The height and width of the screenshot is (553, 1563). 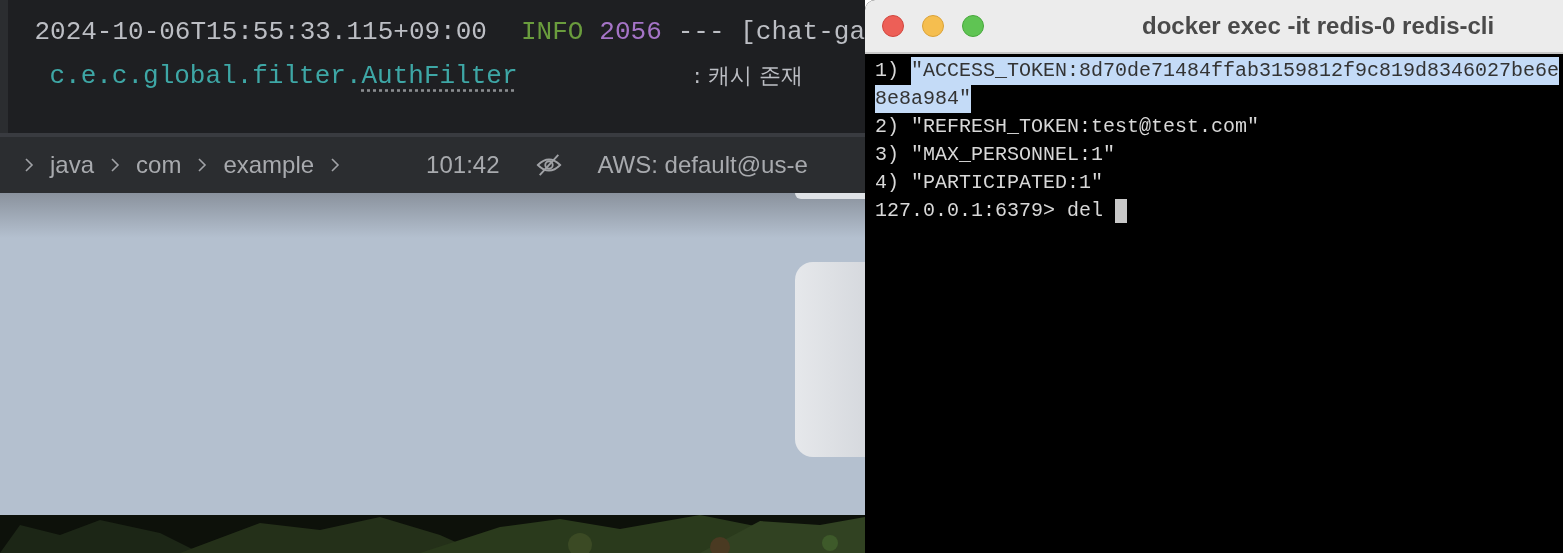 I want to click on log-message: : 캐시 존재, so click(x=748, y=76).